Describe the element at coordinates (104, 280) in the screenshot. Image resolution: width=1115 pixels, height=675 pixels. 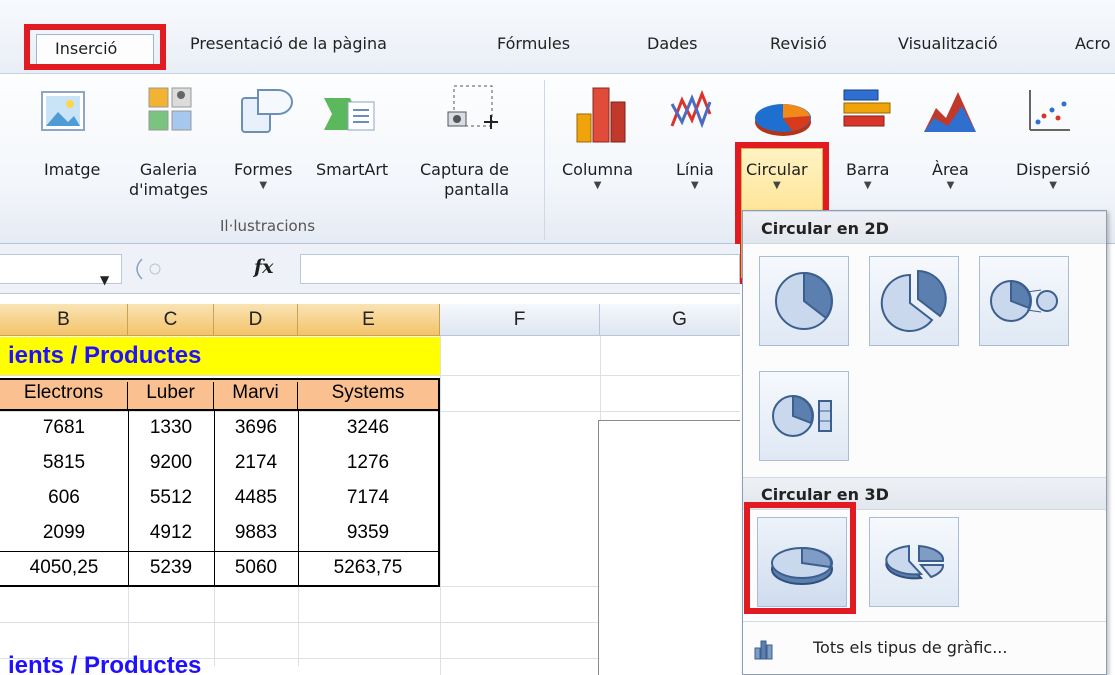
I see `name-box-dropdown-icon: ▼` at that location.